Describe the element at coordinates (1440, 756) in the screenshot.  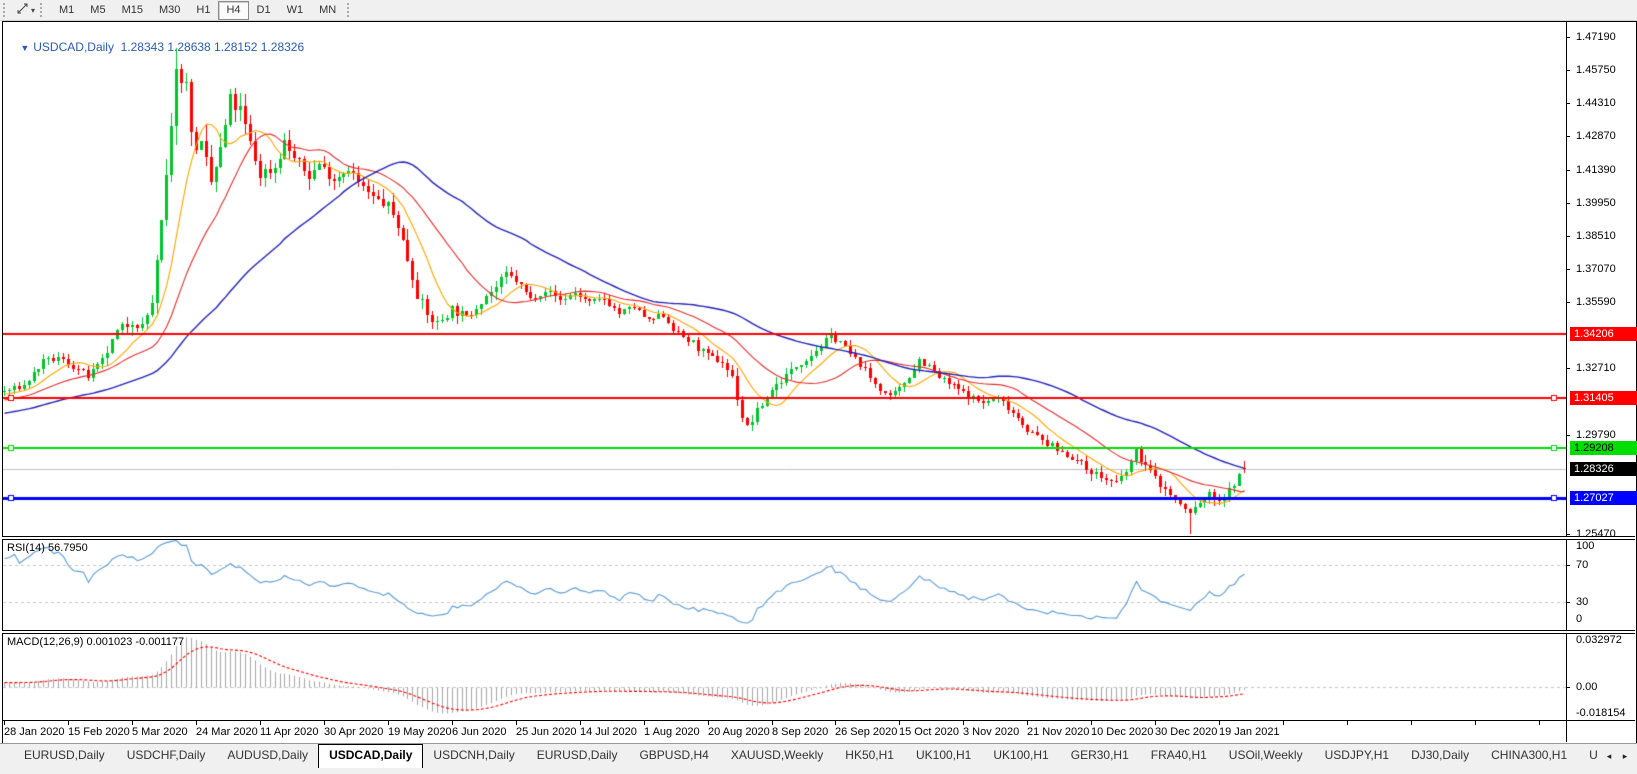
I see `tab-dj30-daily: DJ30,Daily` at that location.